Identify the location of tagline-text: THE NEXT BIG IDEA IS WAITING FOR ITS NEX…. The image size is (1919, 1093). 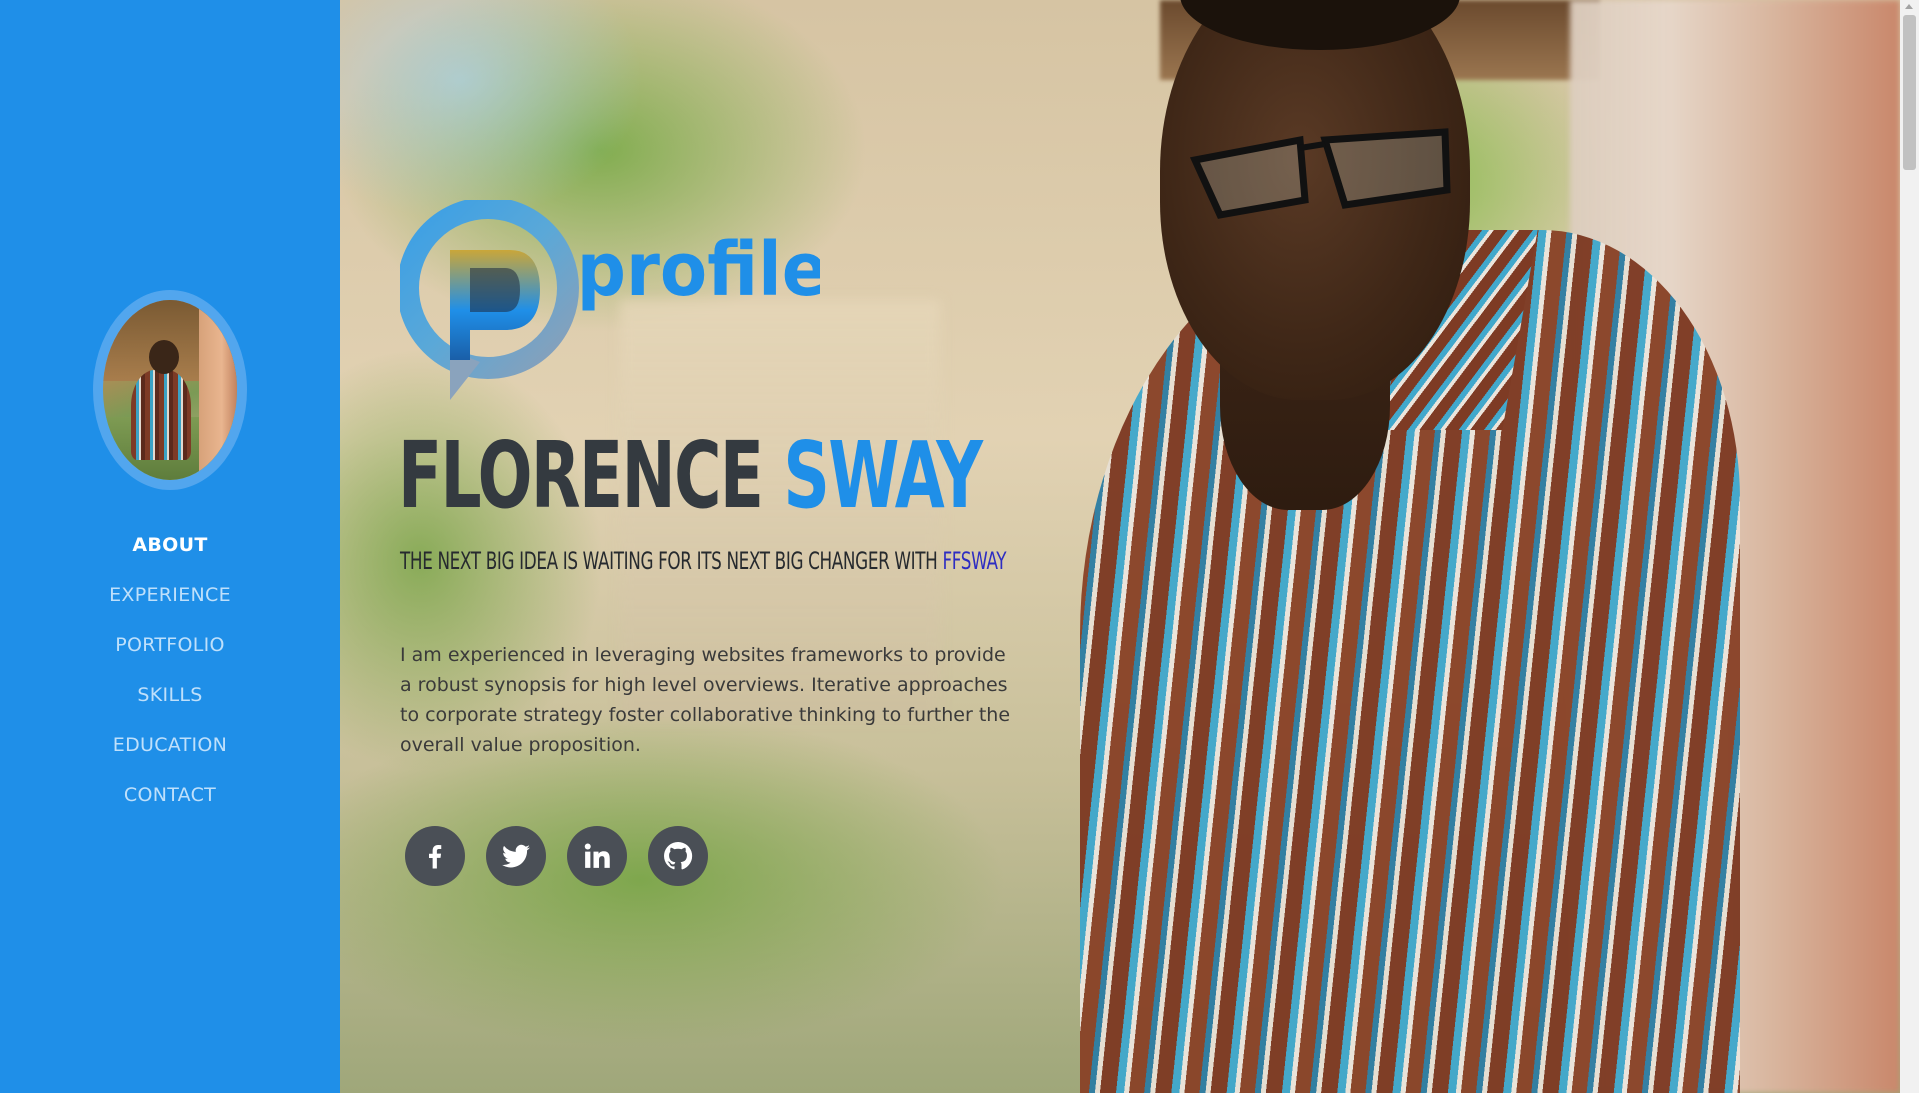
(669, 561).